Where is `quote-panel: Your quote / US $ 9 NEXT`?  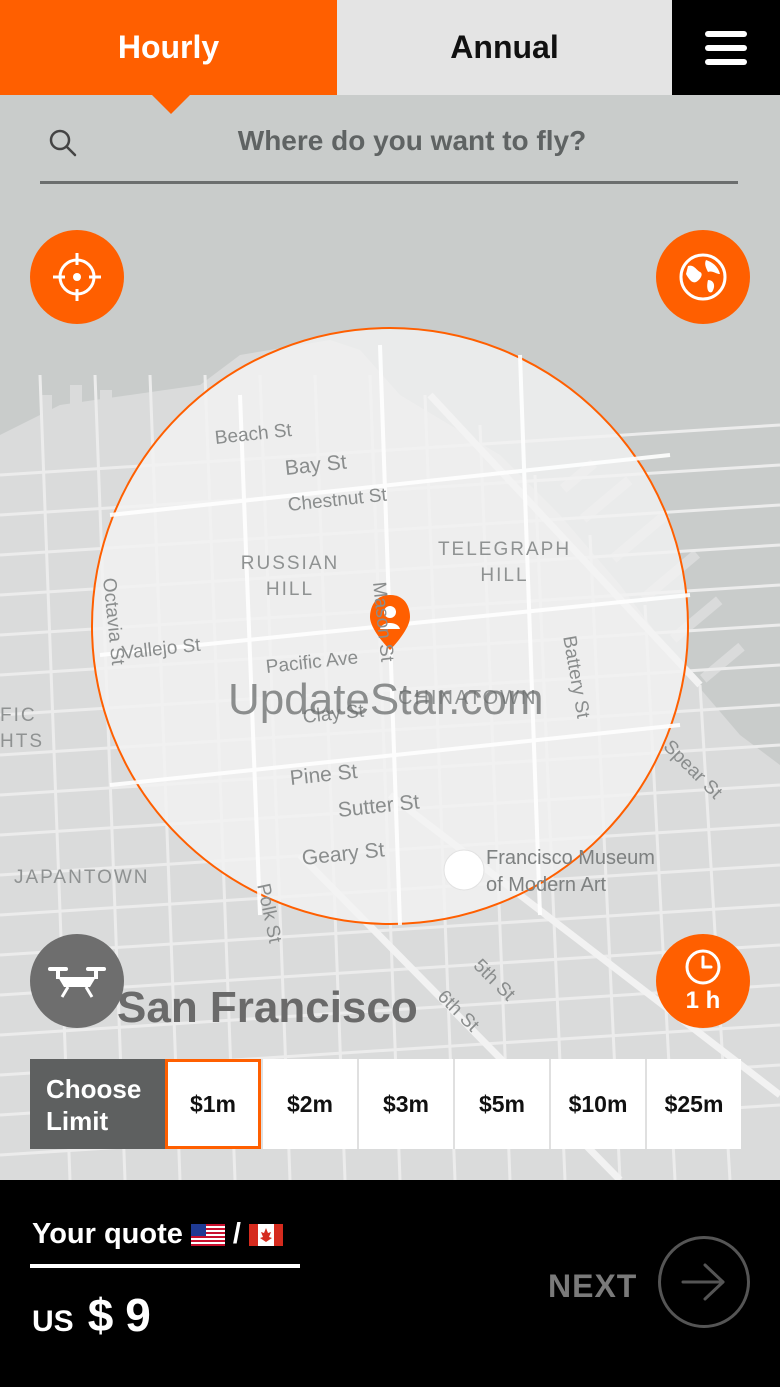
quote-panel: Your quote / US $ 9 NEXT is located at coordinates (390, 1283).